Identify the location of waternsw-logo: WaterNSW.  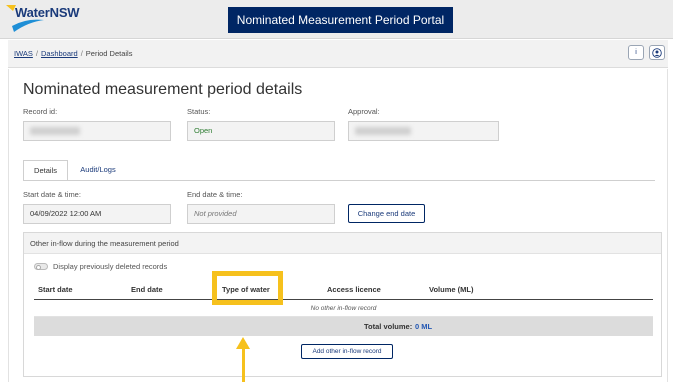
(42, 19).